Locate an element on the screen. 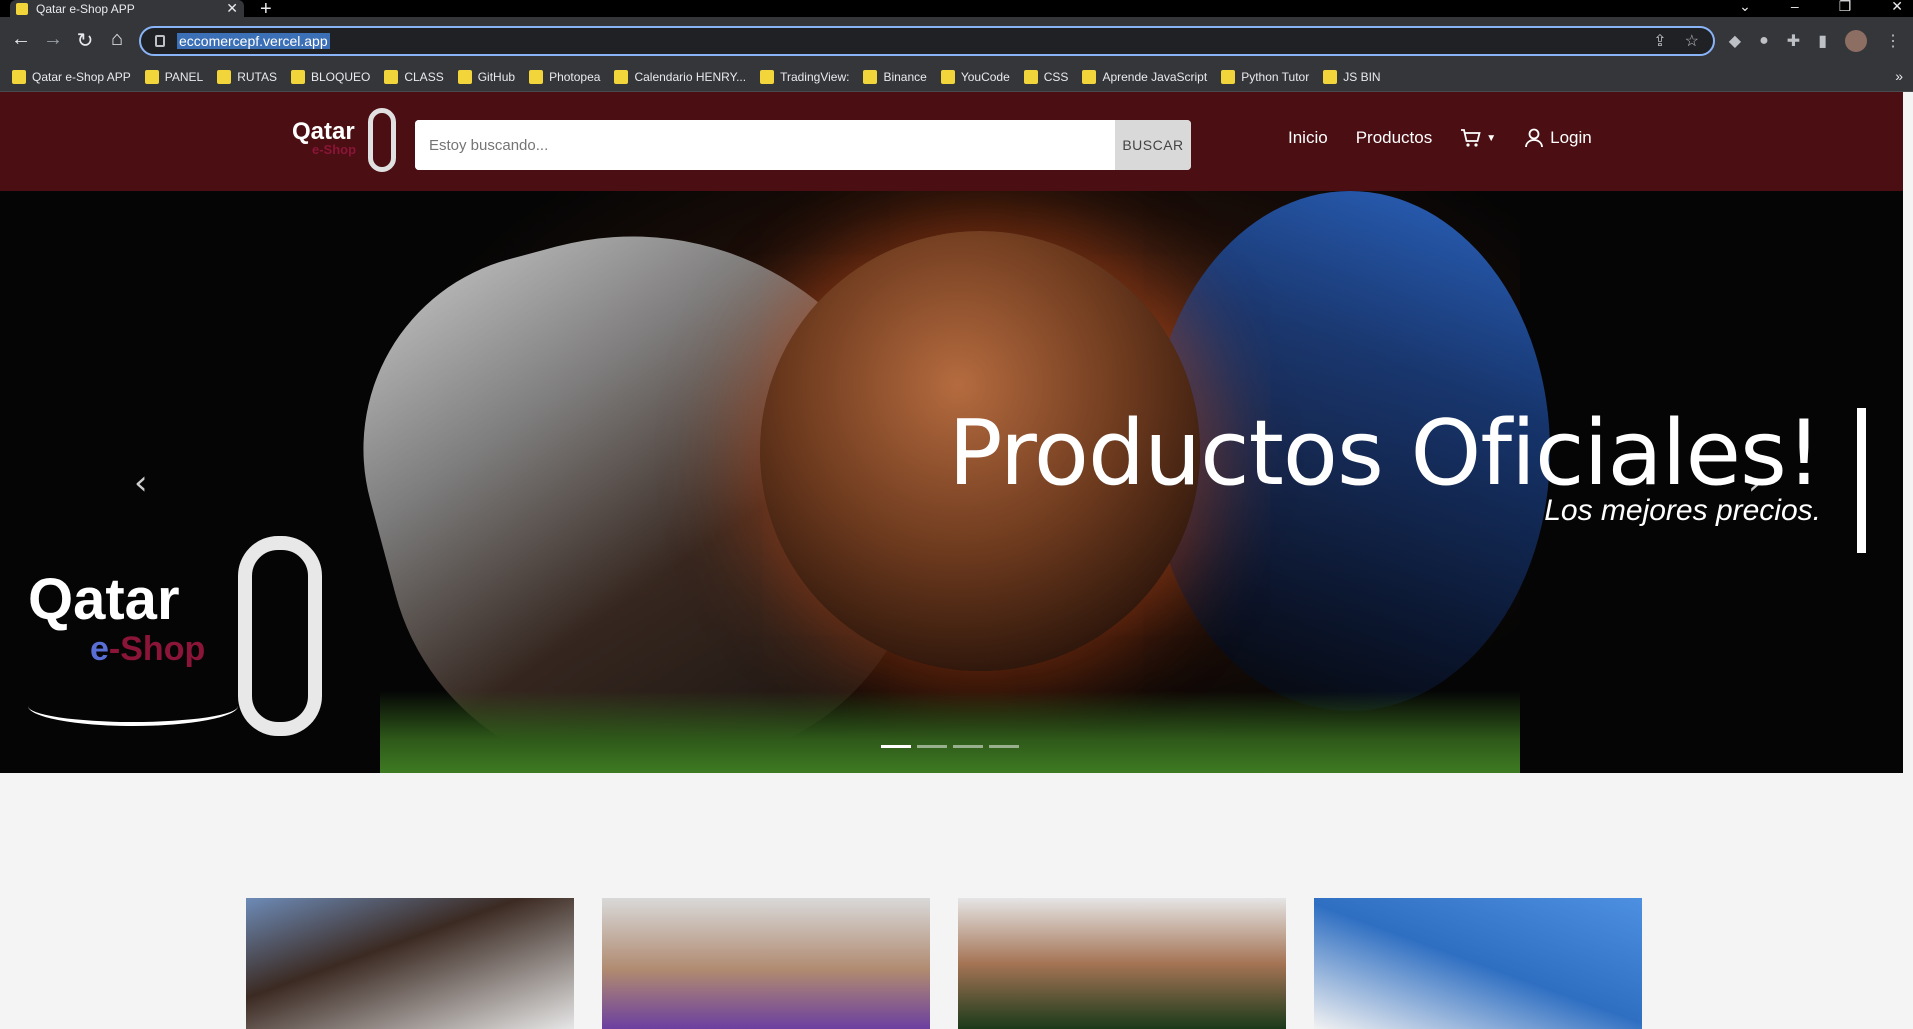  bookmark-item: PANEL is located at coordinates (174, 76).